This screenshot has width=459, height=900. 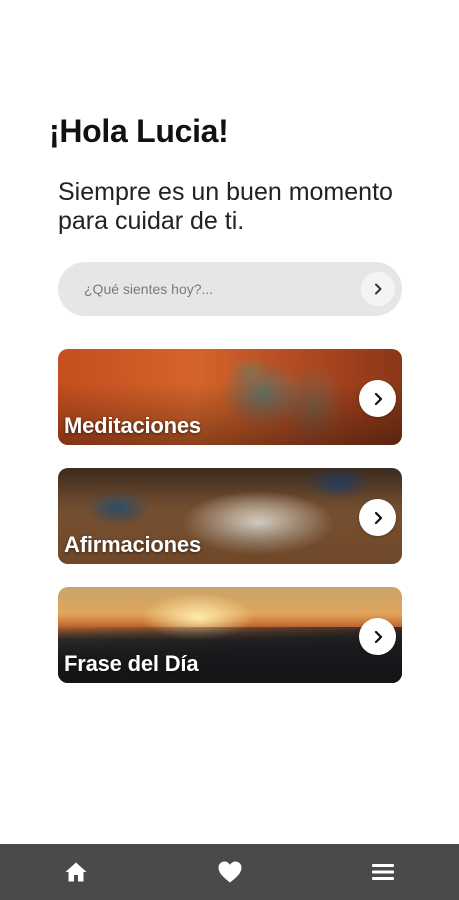 I want to click on card-frase-del-dia: Frase del Día, so click(x=230, y=635).